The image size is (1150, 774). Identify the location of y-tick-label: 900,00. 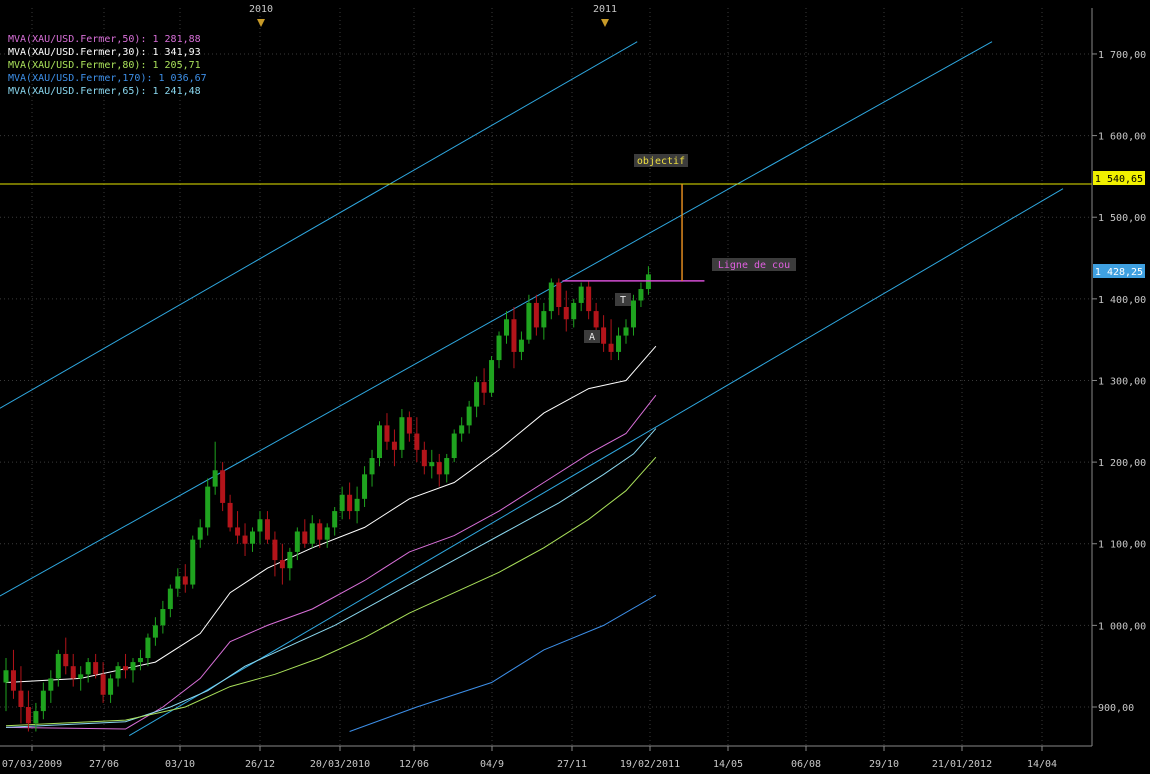
(1116, 708).